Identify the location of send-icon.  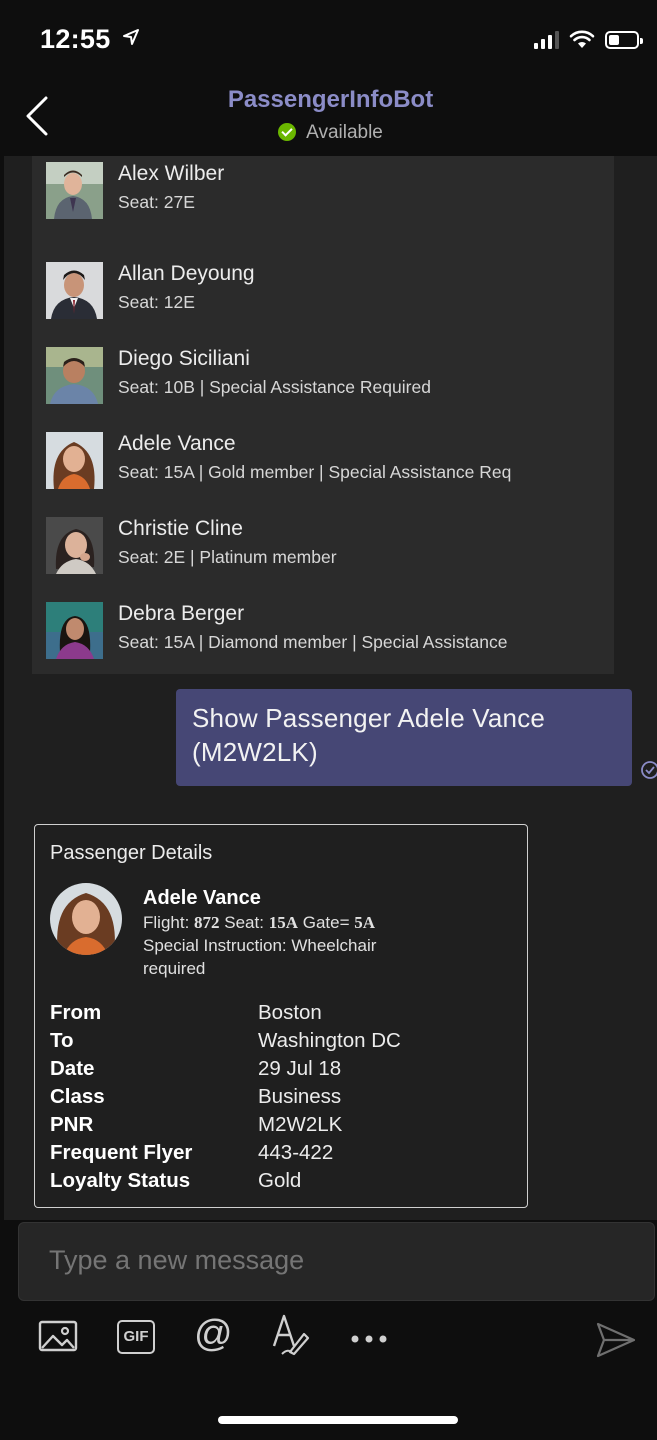
(616, 1340).